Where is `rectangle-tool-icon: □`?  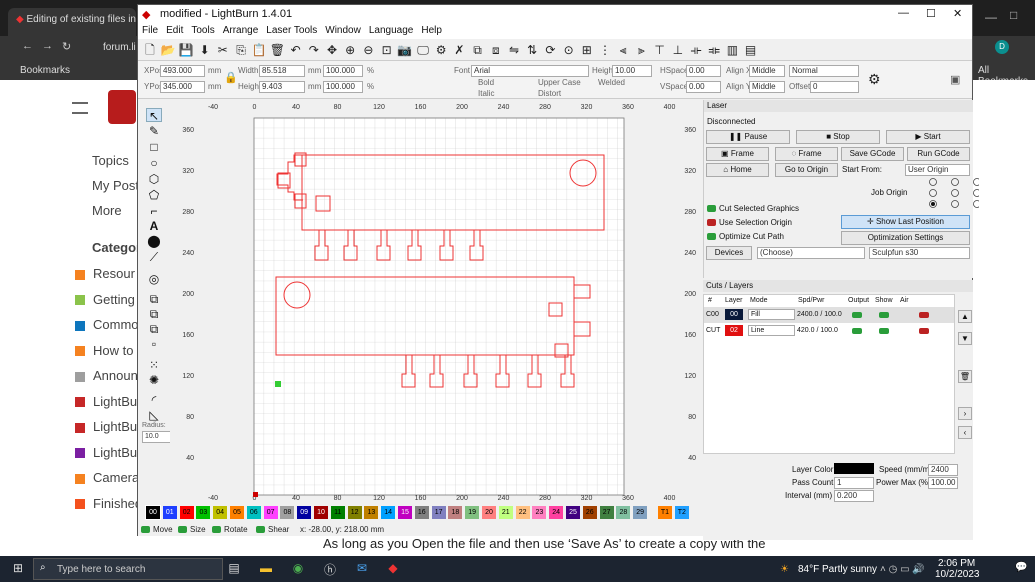 rectangle-tool-icon: □ is located at coordinates (154, 147).